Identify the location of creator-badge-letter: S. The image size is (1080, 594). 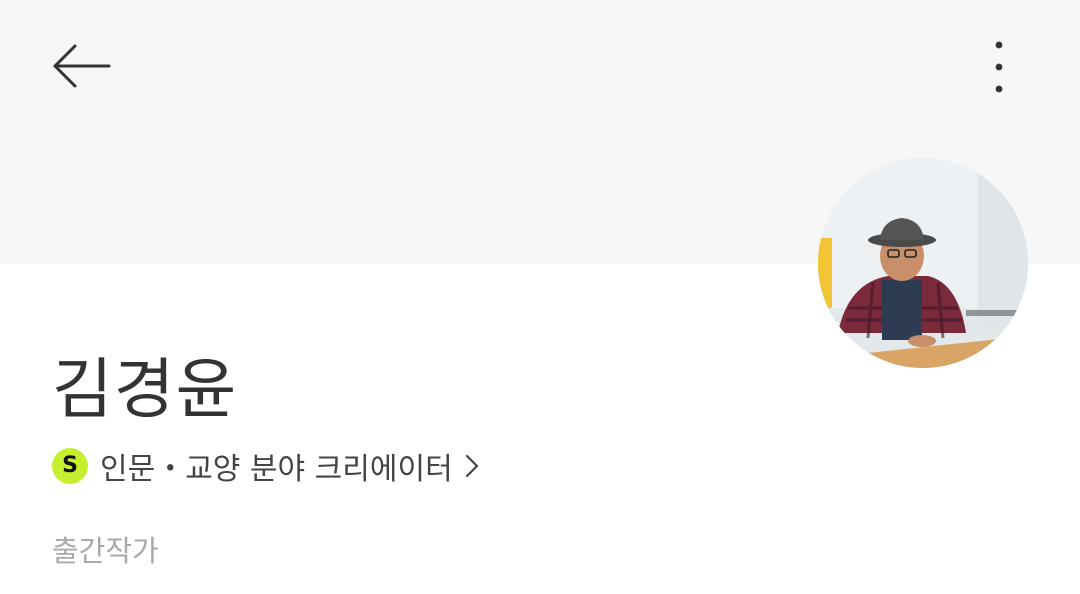
(70, 465).